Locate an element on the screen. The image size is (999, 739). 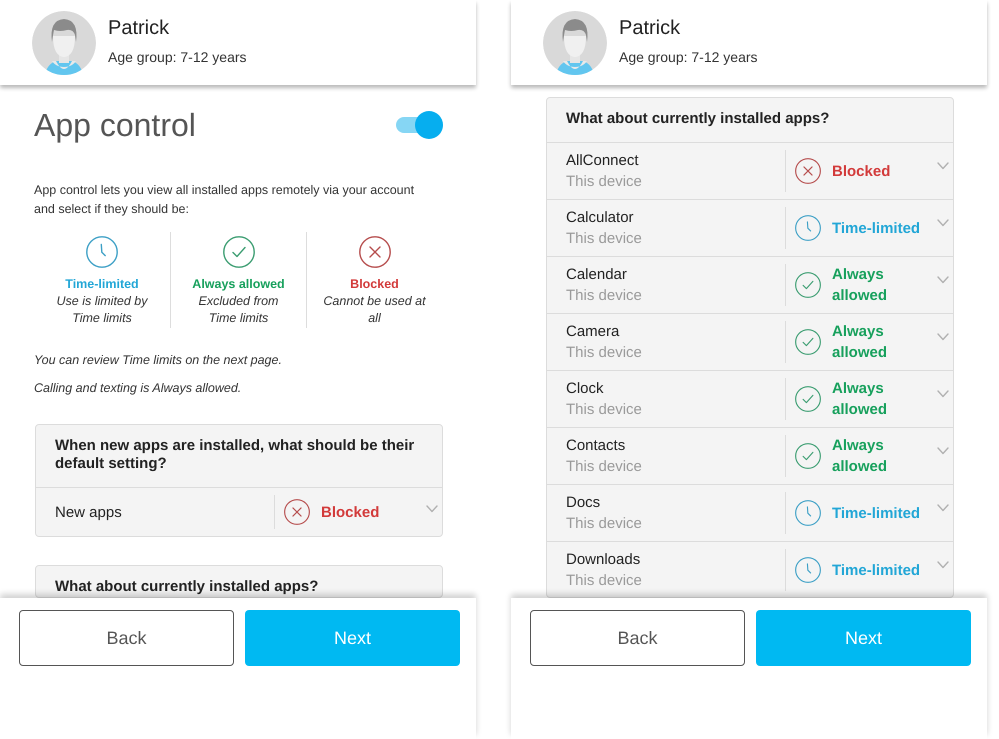
page-title: App control is located at coordinates (115, 125).